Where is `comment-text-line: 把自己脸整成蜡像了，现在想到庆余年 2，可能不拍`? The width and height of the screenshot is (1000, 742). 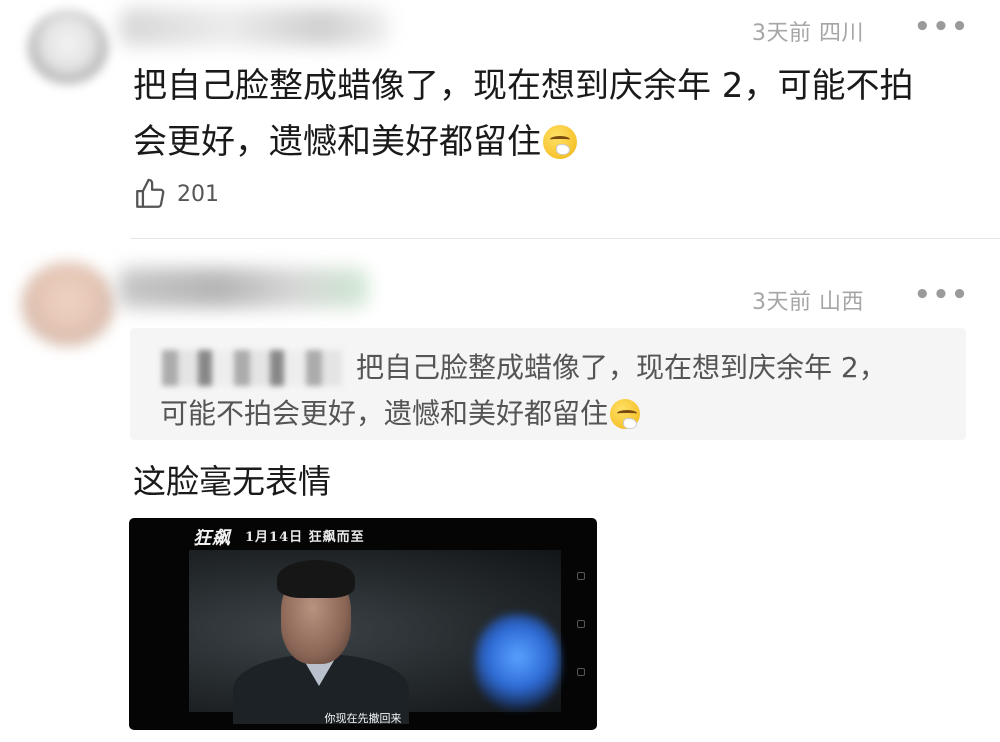 comment-text-line: 把自己脸整成蜡像了，现在想到庆余年 2，可能不拍 is located at coordinates (523, 86).